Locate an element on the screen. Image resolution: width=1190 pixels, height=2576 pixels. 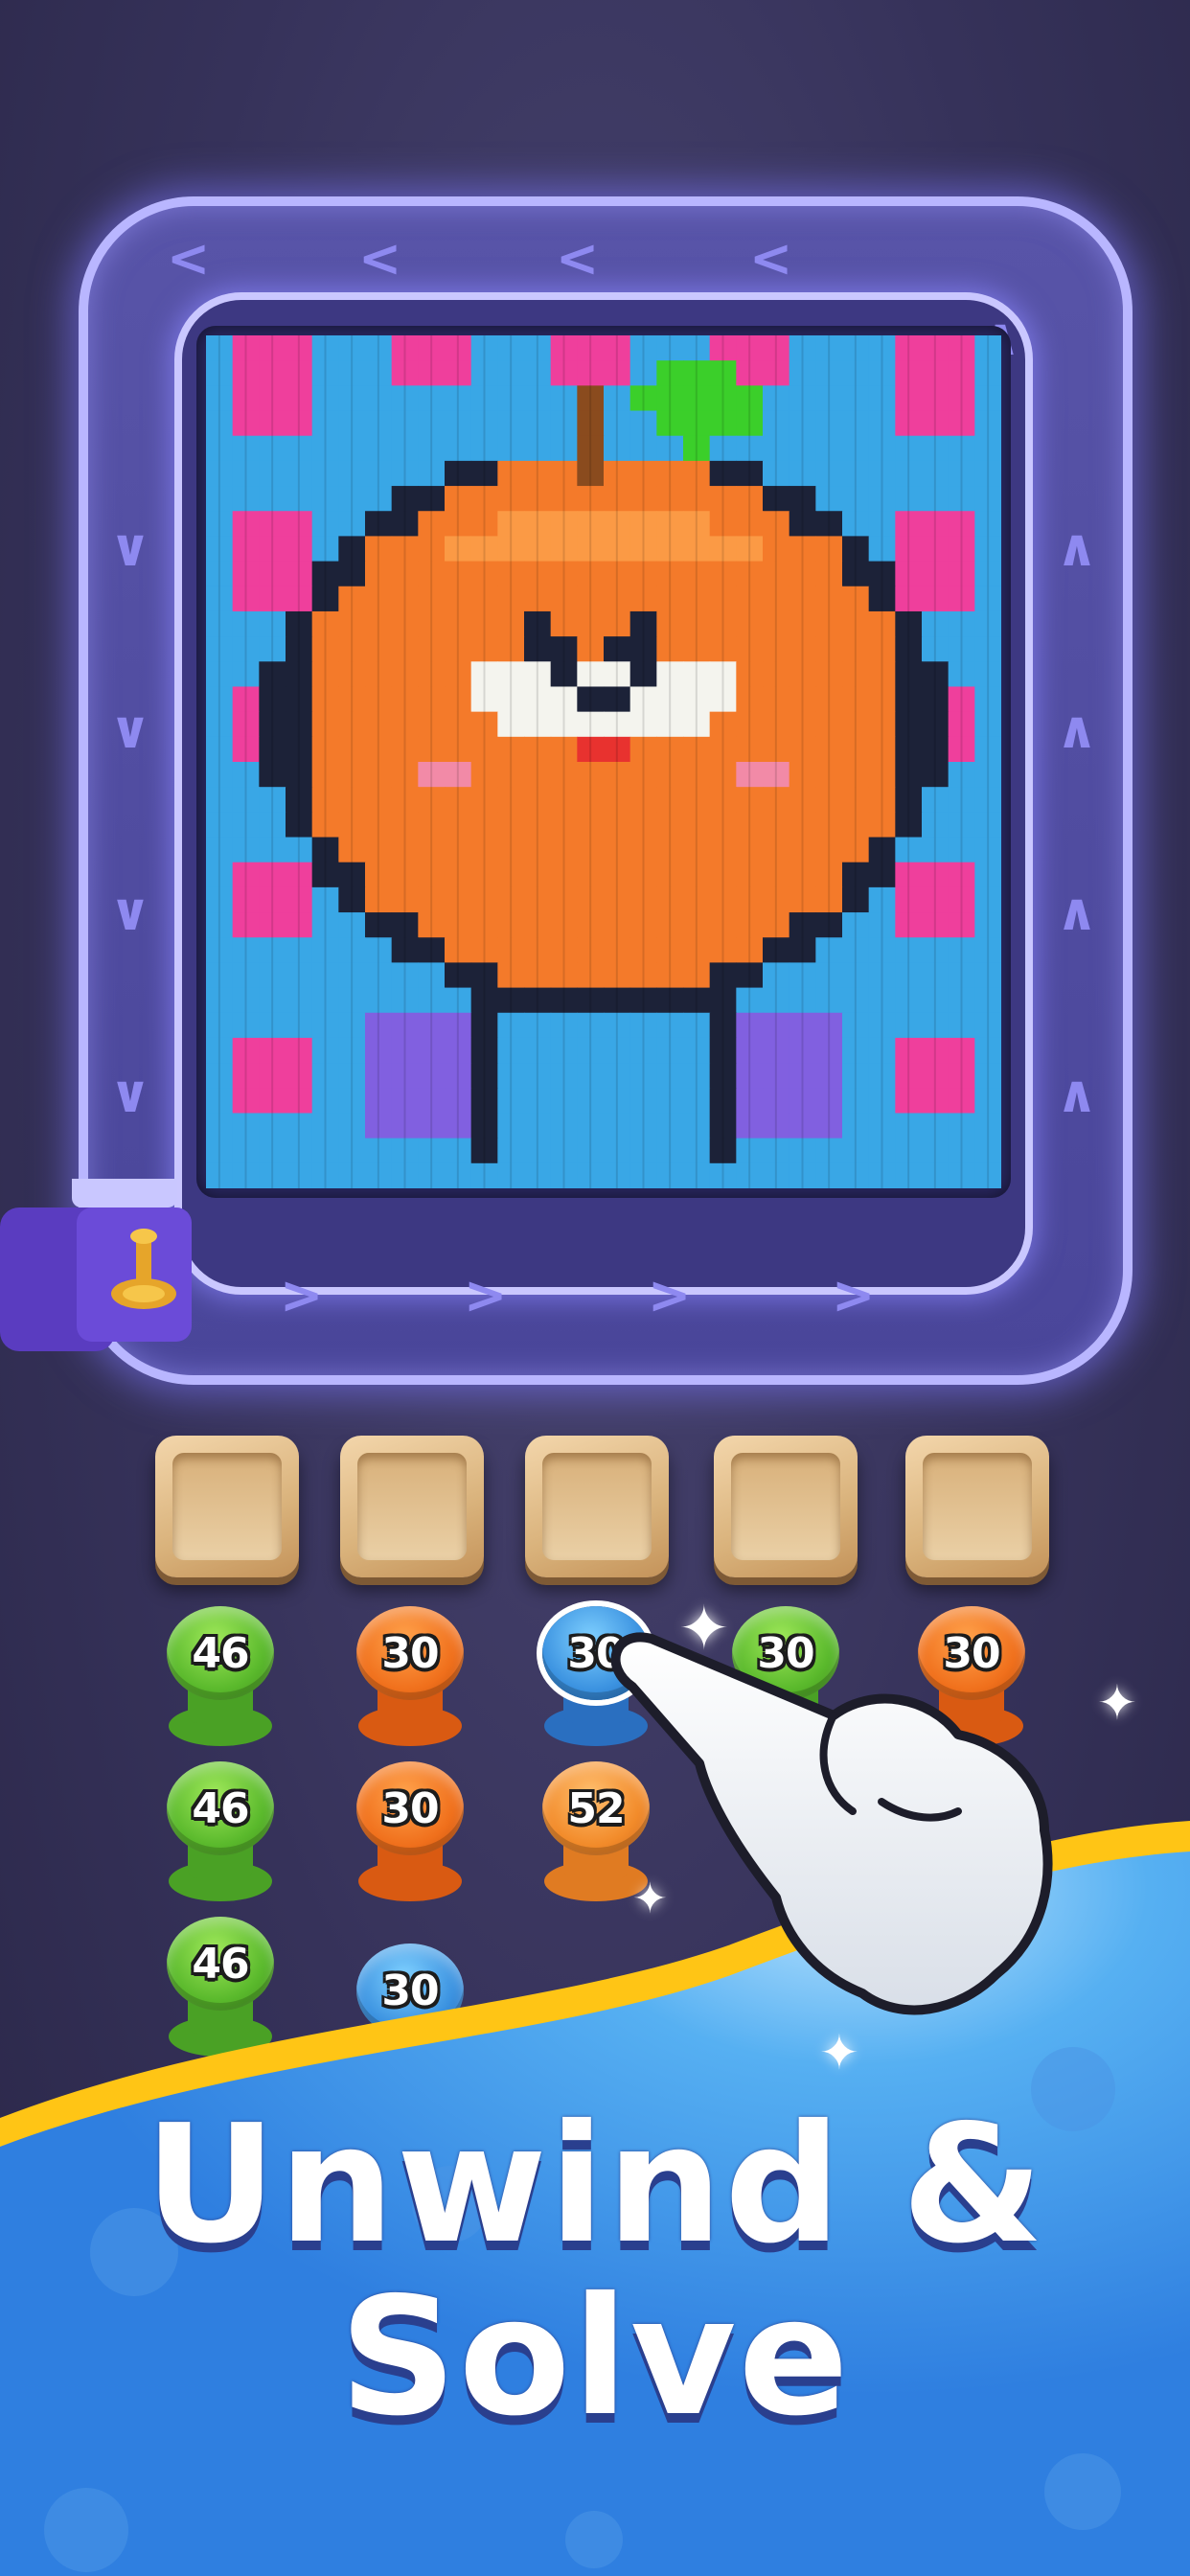
spool-machine is located at coordinates (96, 1265).